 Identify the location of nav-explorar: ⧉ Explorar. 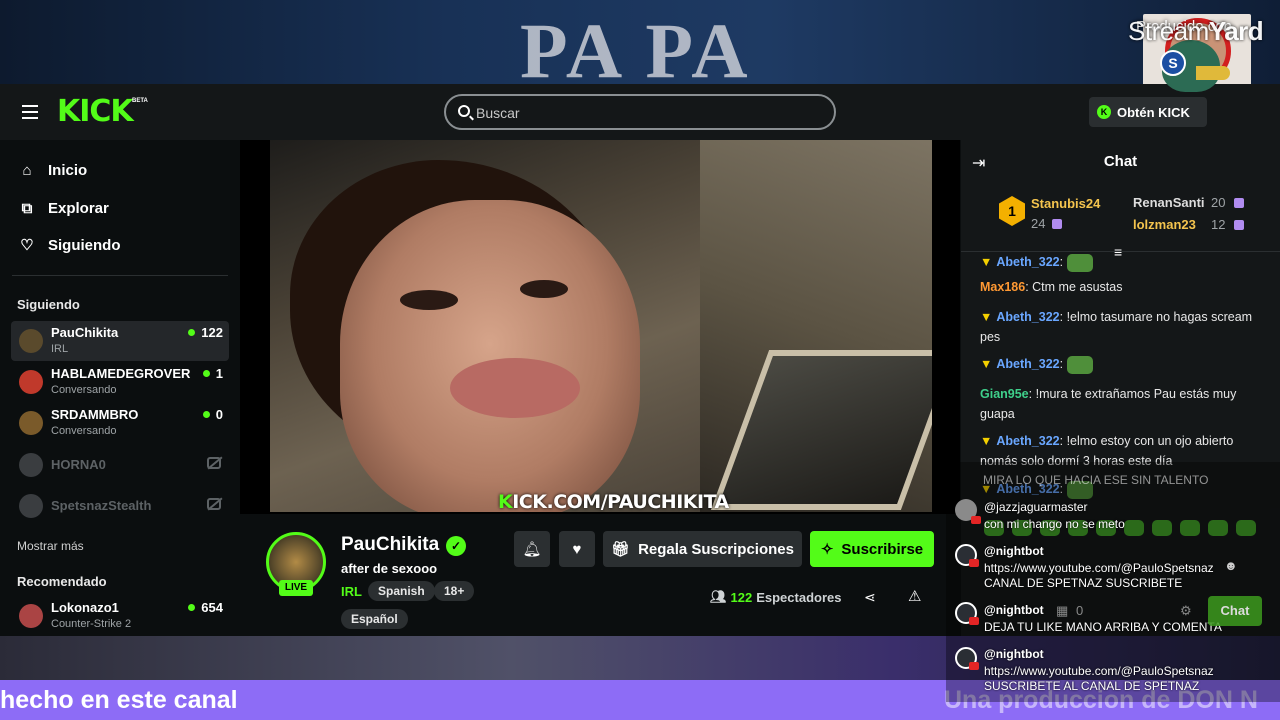
(63, 208).